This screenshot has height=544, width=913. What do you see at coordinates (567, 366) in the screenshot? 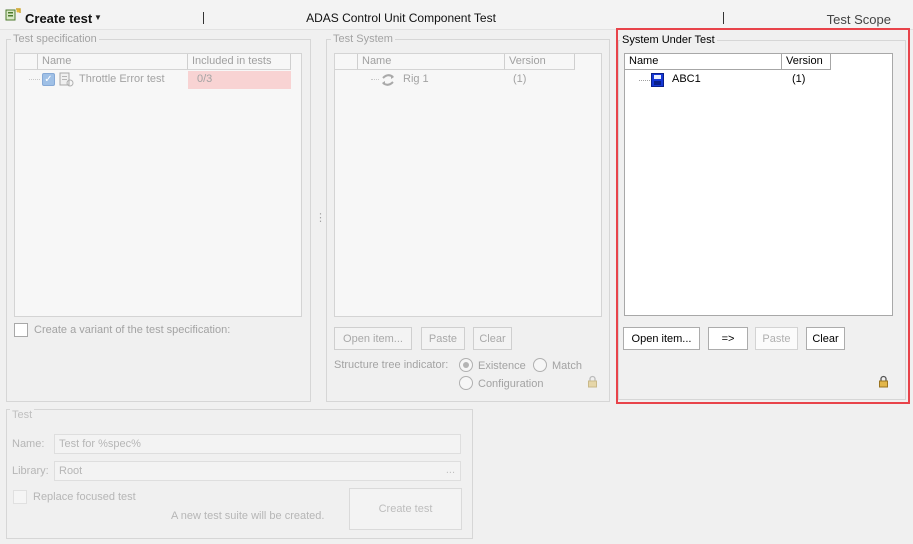
I see `match-radio-label: Match` at bounding box center [567, 366].